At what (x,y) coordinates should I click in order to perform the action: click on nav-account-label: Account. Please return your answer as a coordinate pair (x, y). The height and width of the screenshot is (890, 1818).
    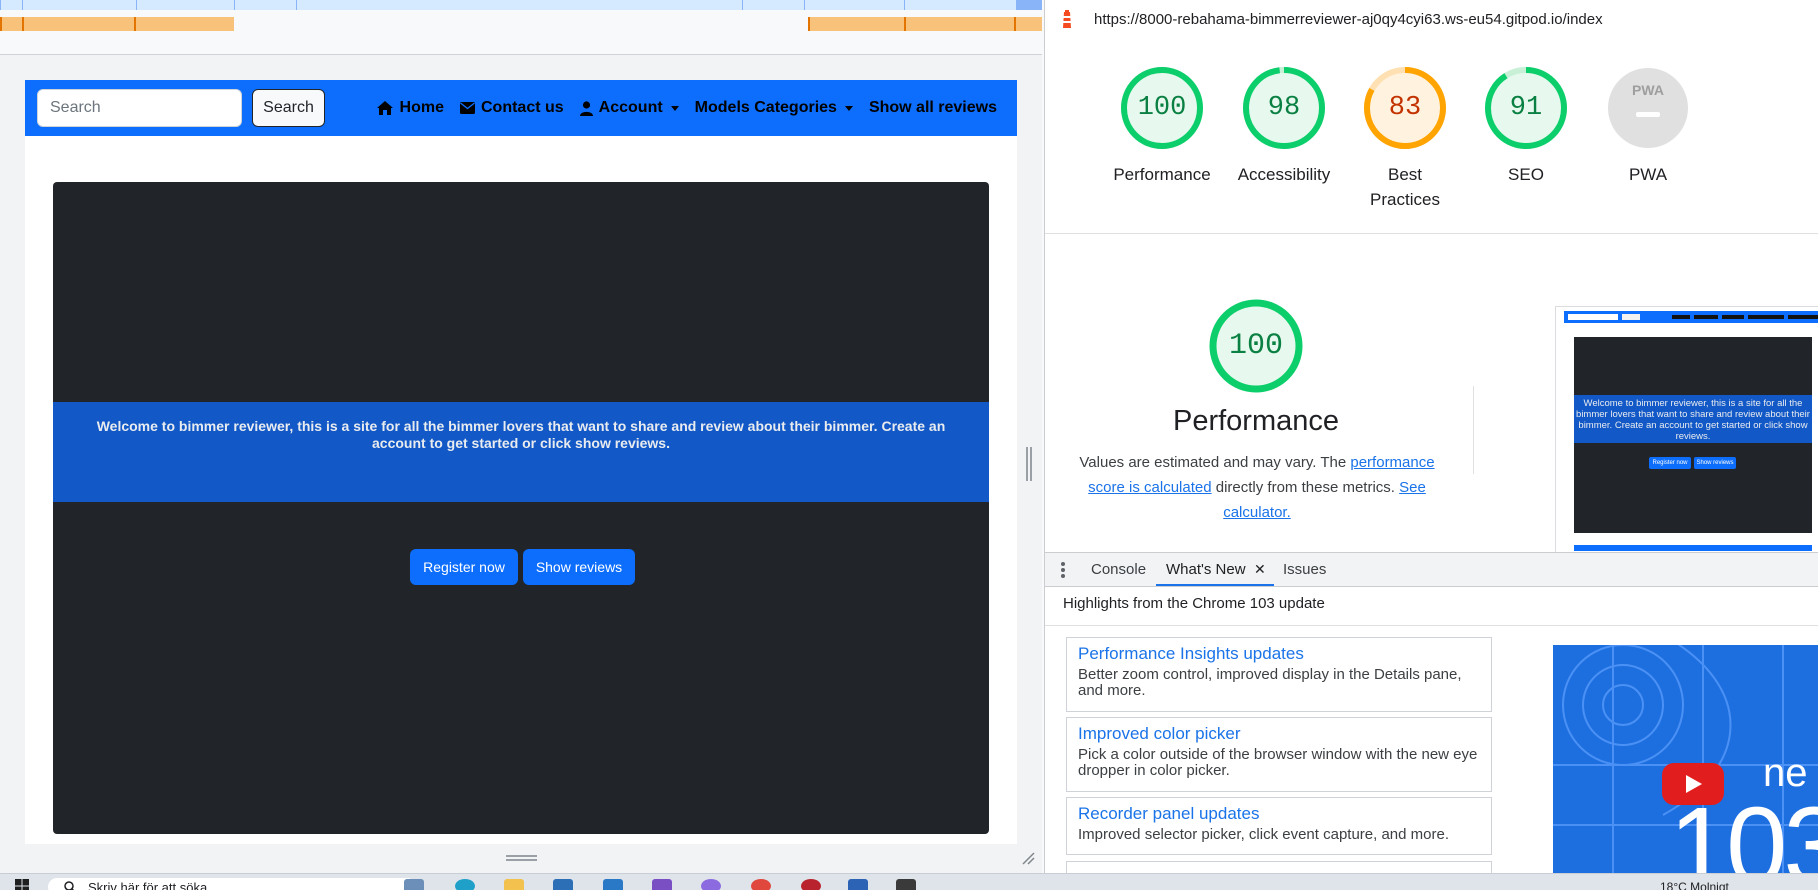
    Looking at the image, I should click on (631, 108).